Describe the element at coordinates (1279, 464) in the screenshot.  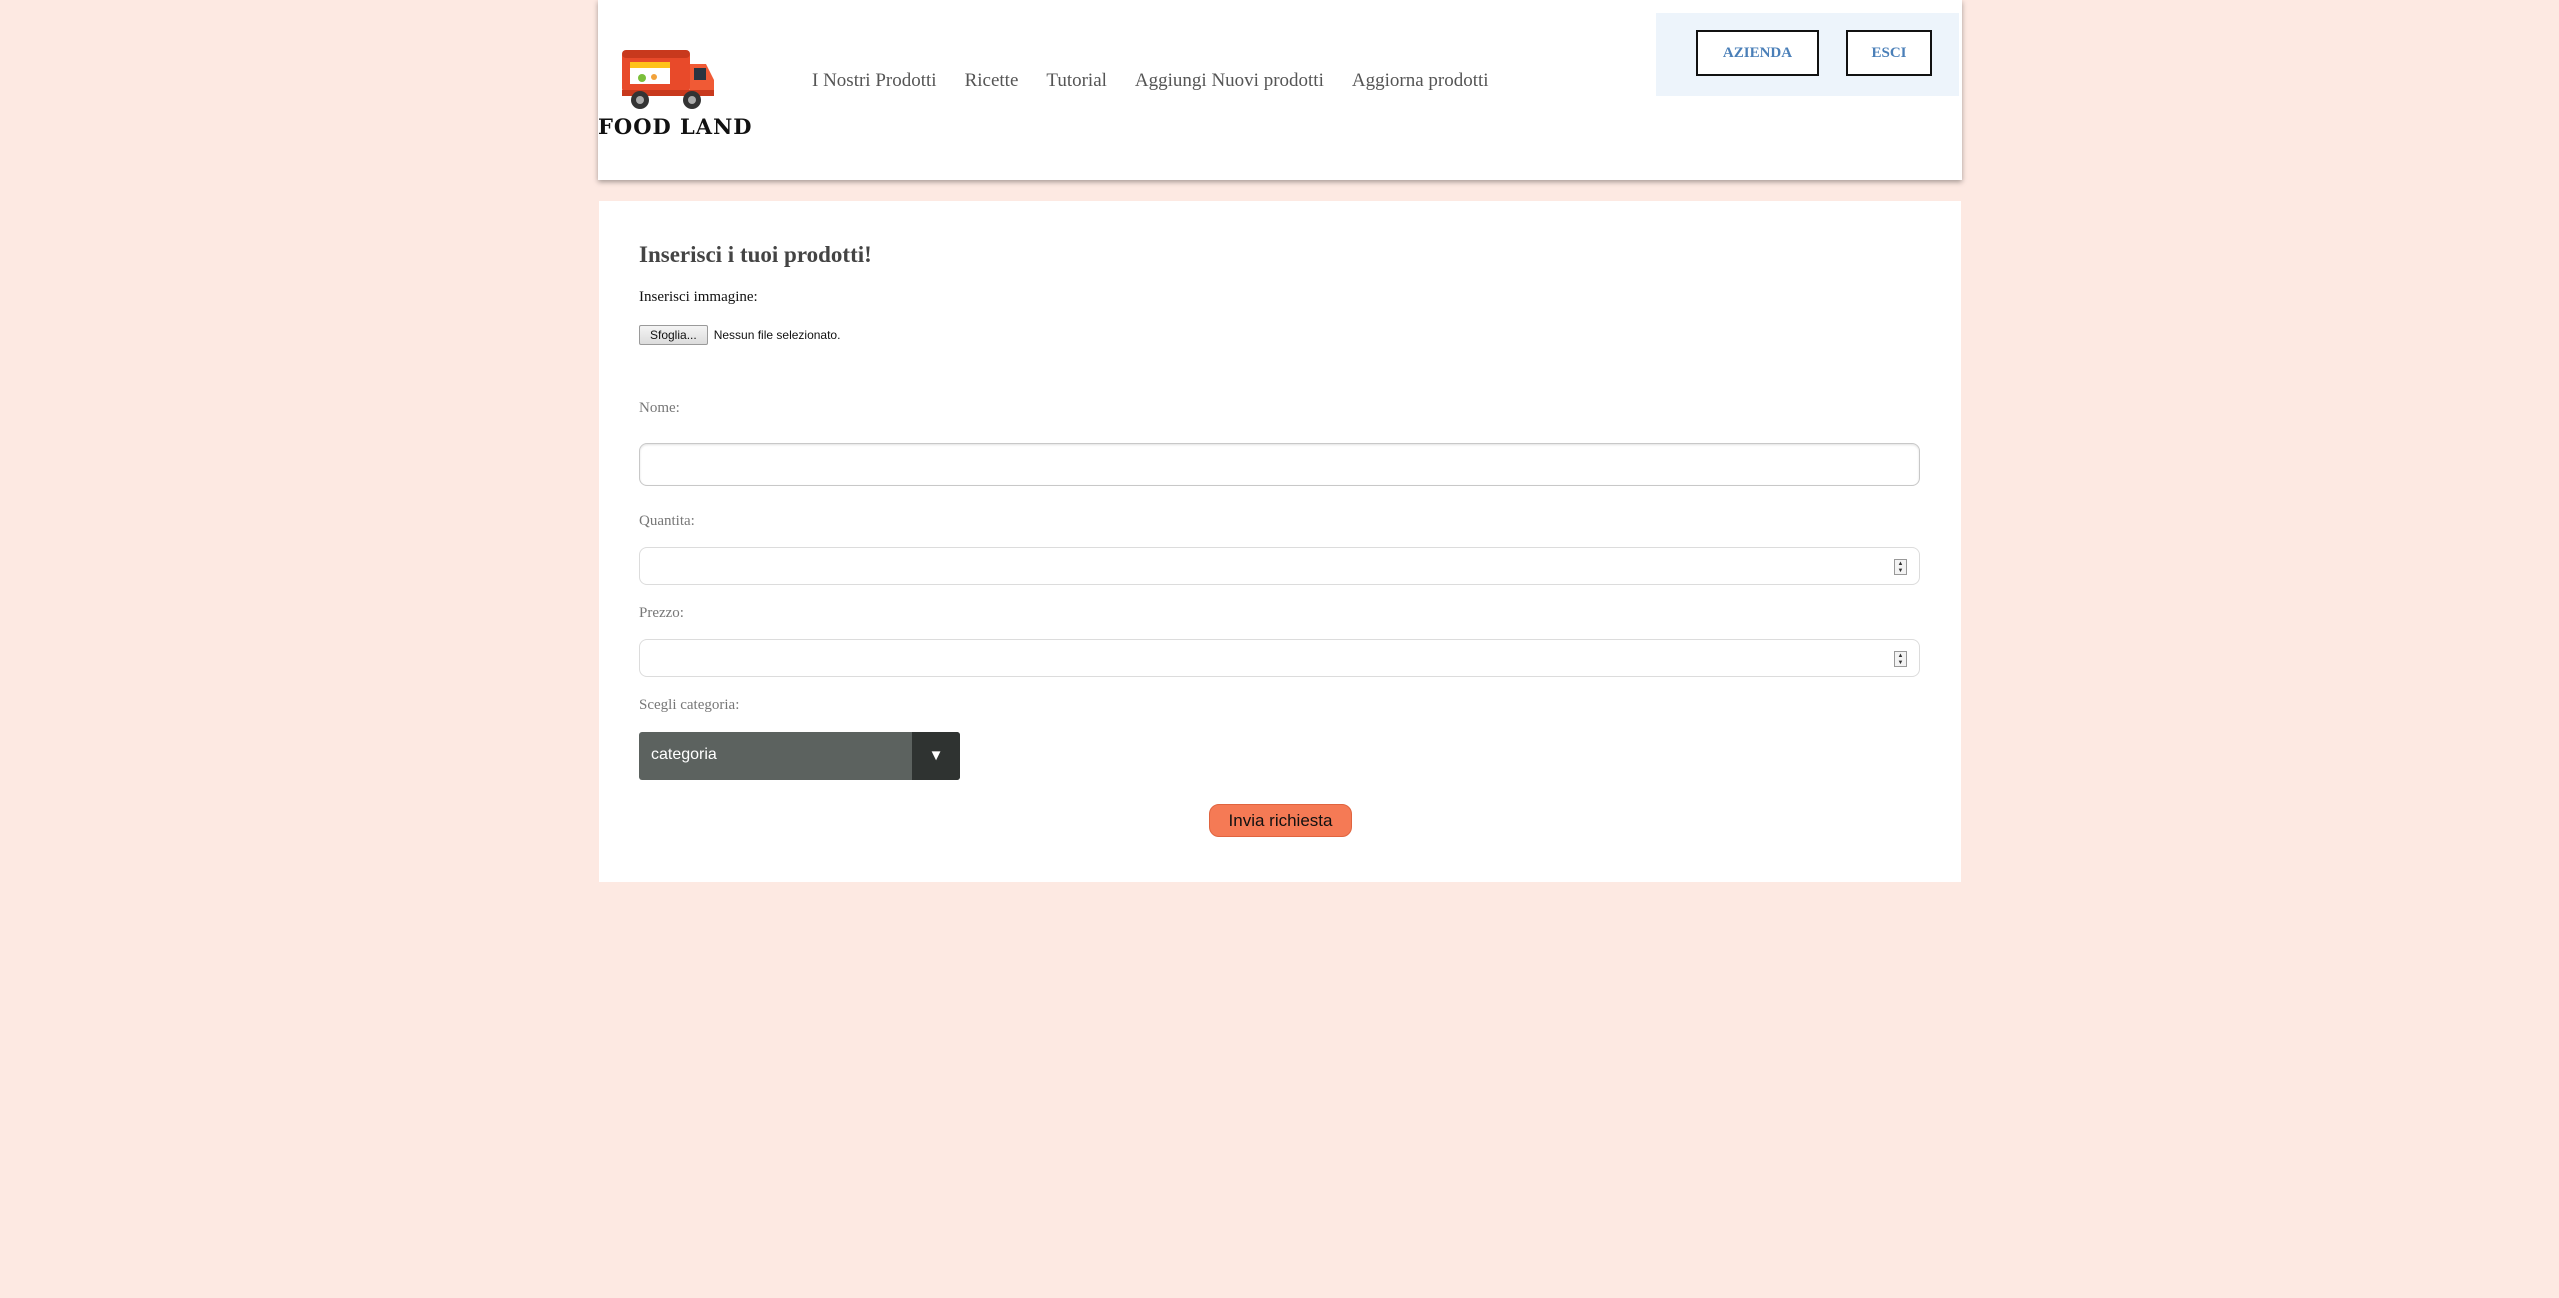
I see `name-input` at that location.